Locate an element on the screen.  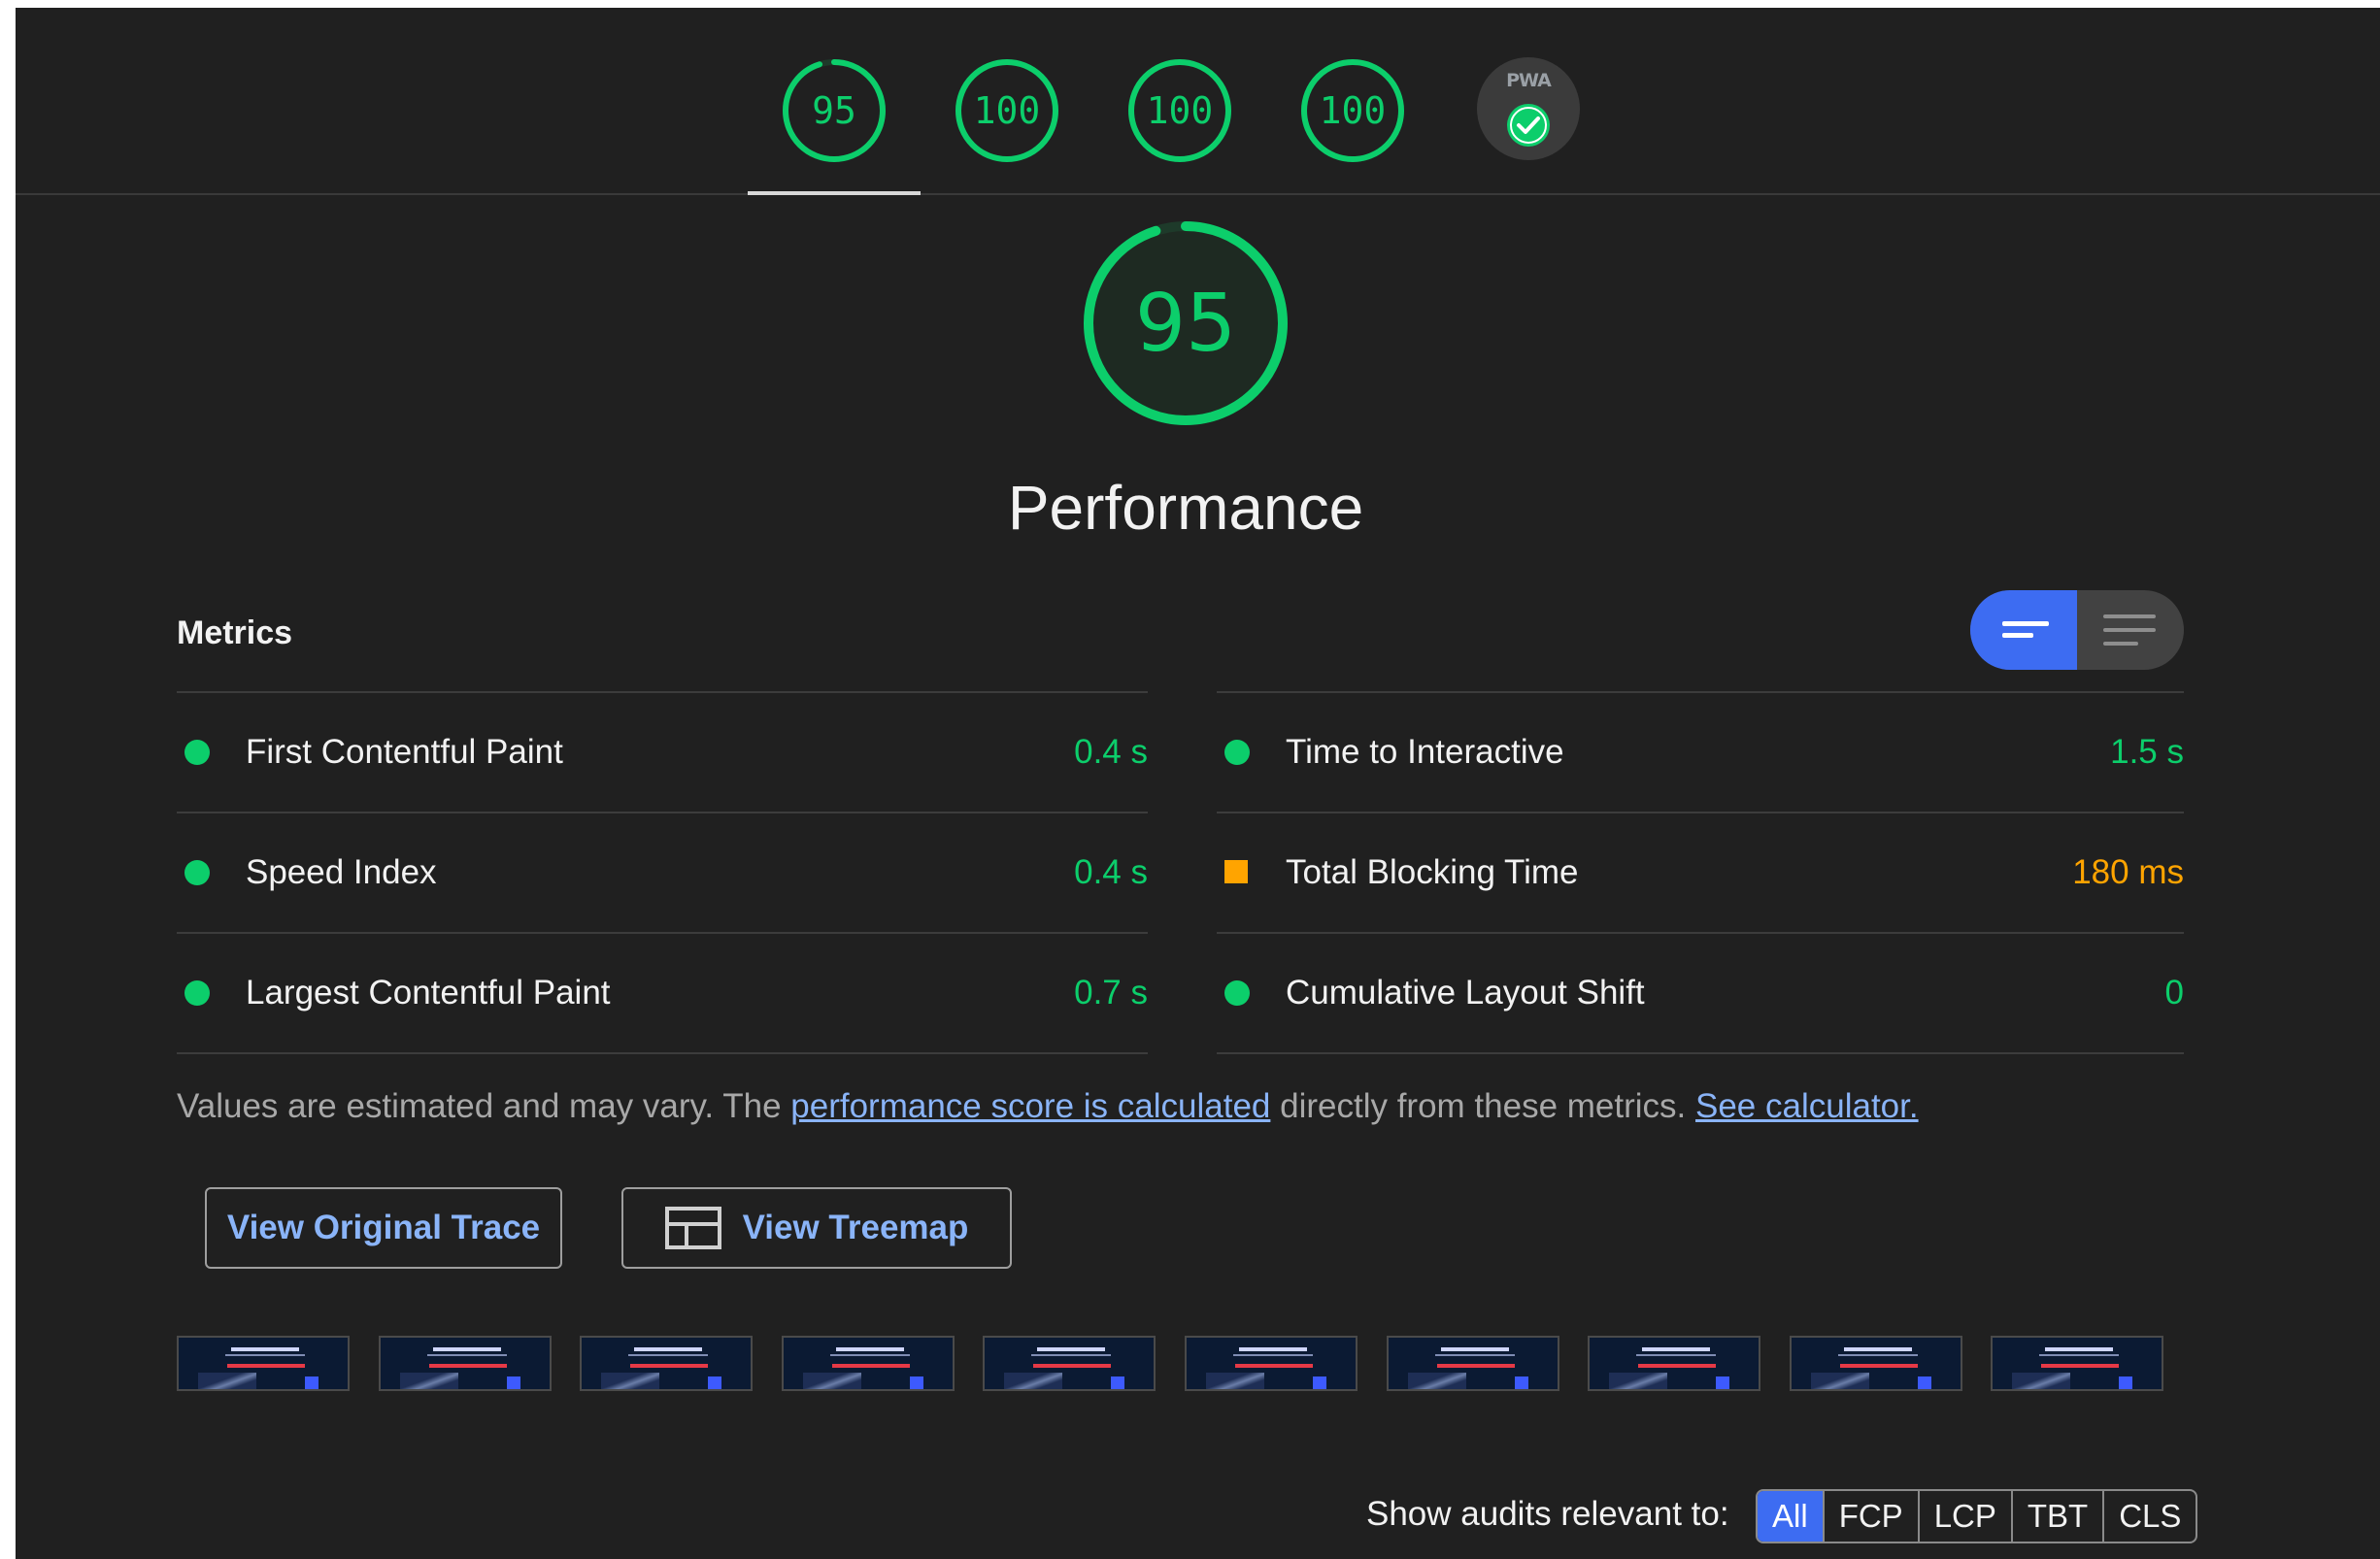
filter-chip-cls: CLS is located at coordinates (2149, 1516).